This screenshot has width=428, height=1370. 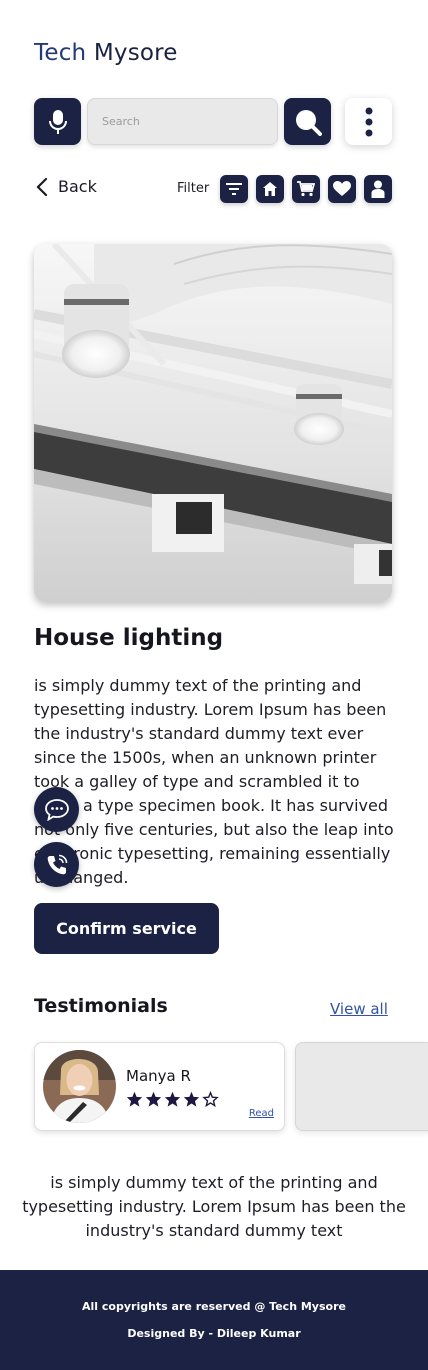 I want to click on reviewer-photo, so click(x=79, y=1086).